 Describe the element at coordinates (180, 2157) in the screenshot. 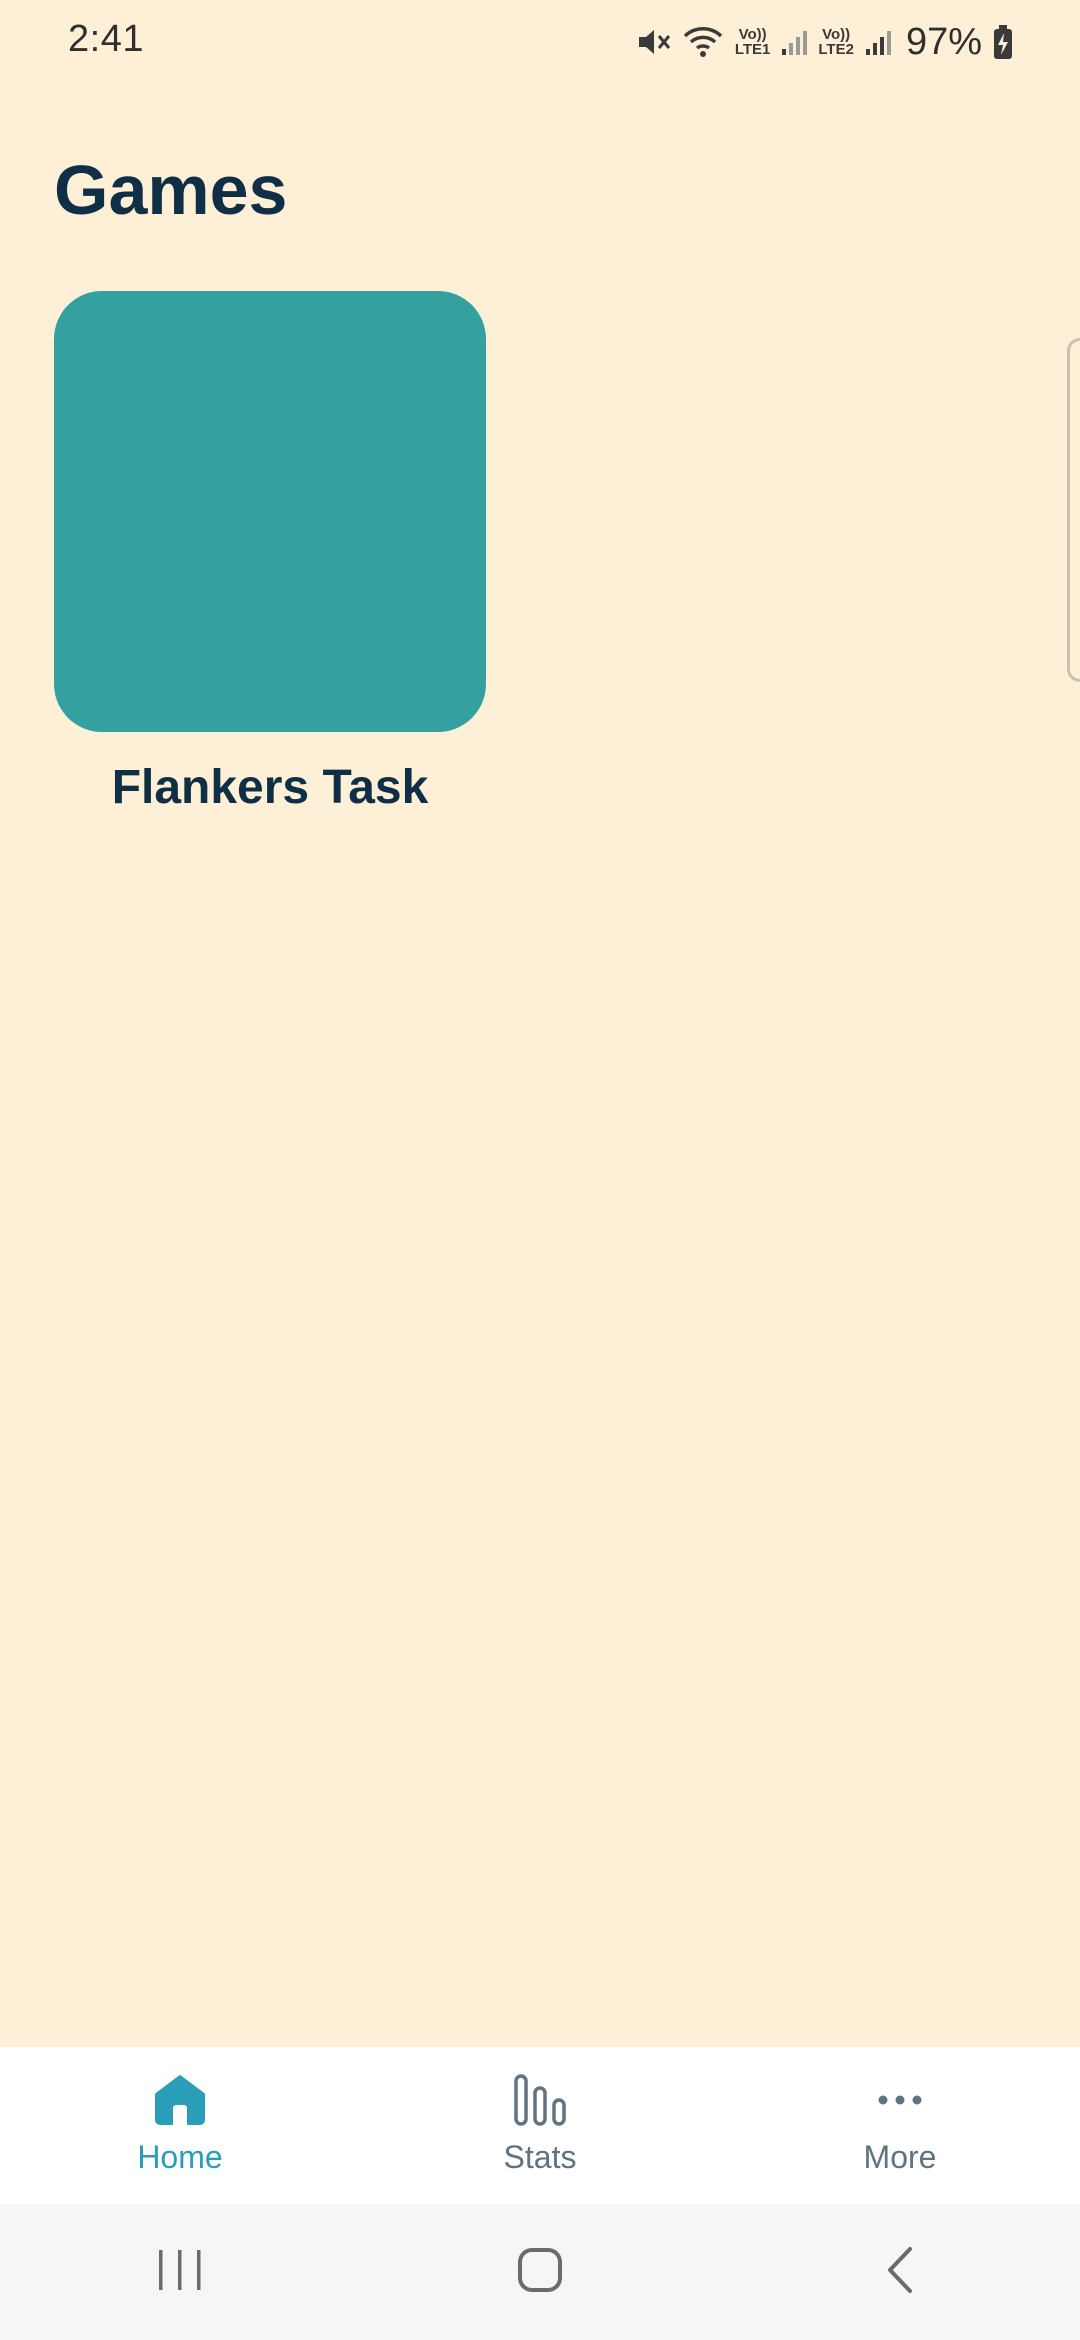

I see `nav-label-home: Home` at that location.